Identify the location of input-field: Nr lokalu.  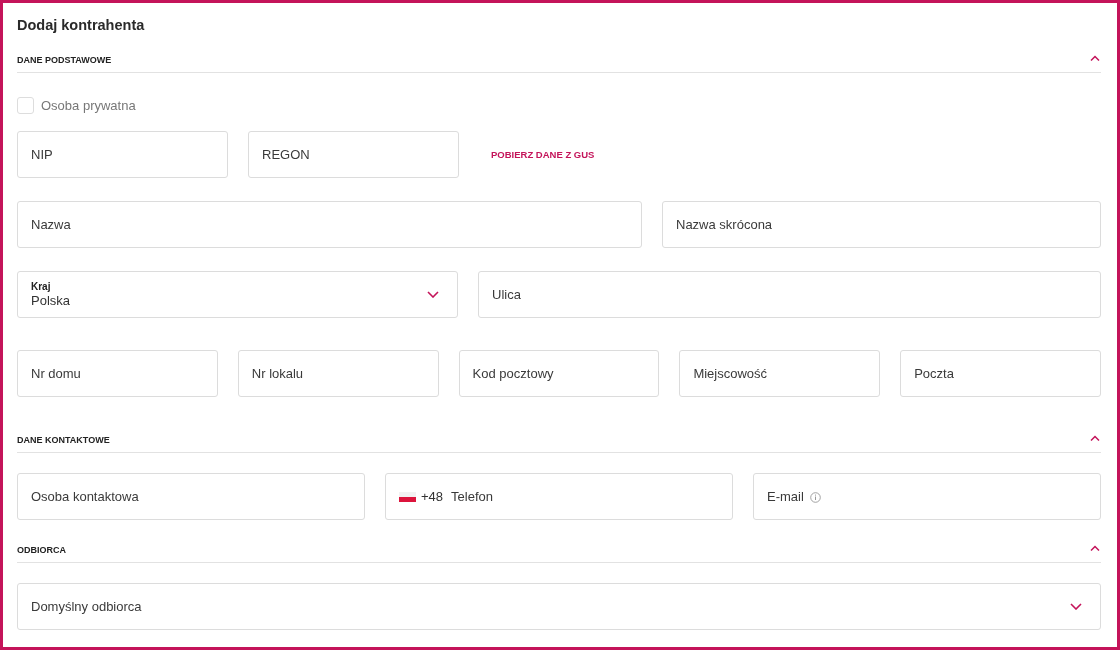
(338, 373).